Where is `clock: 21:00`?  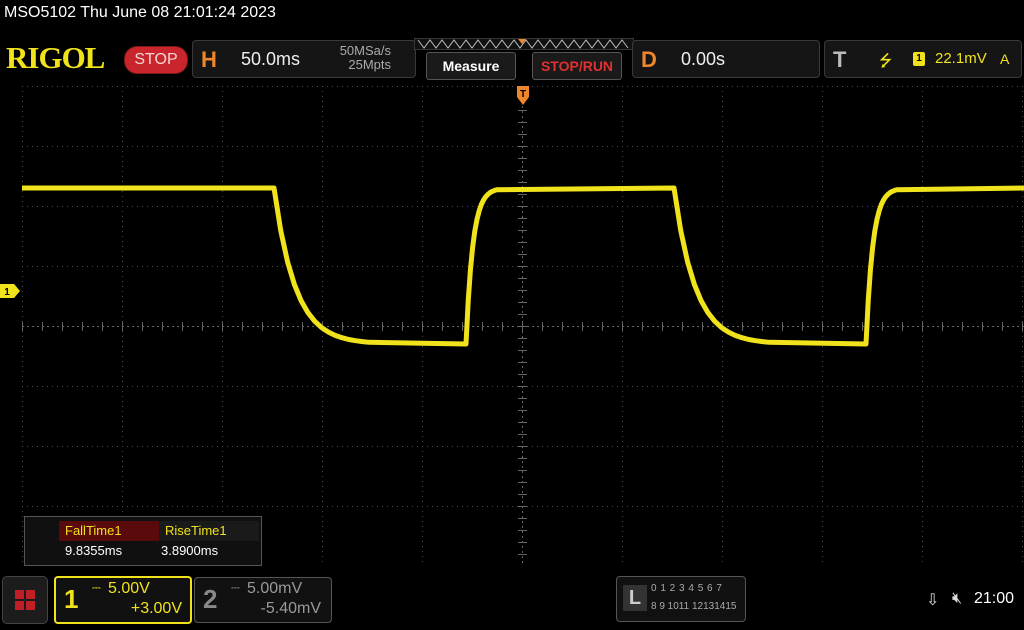 clock: 21:00 is located at coordinates (994, 598).